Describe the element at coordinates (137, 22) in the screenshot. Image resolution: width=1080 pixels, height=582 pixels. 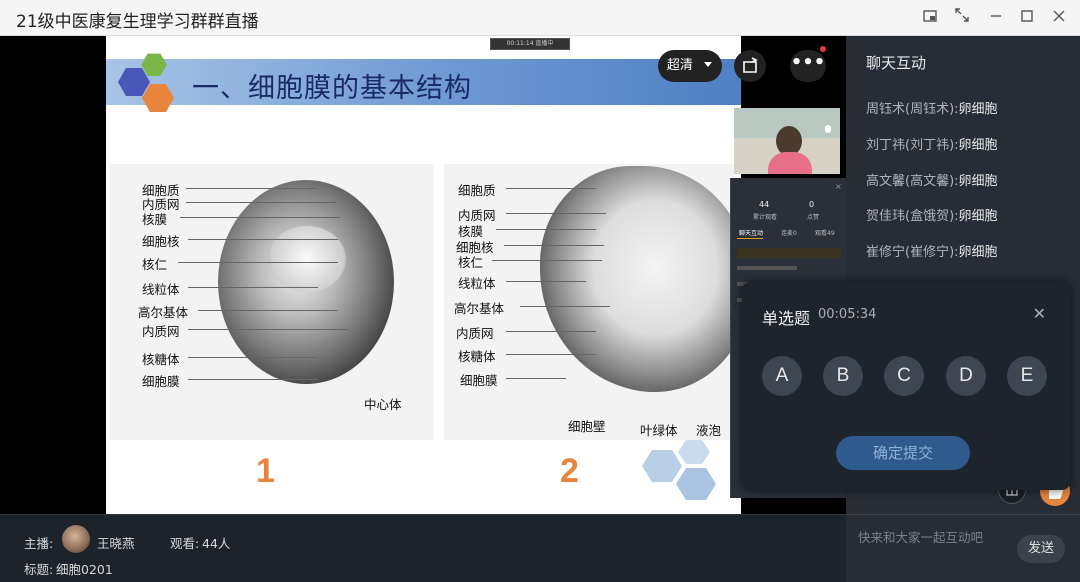
I see `window-title: 21级中医康复生理学习群群直播` at that location.